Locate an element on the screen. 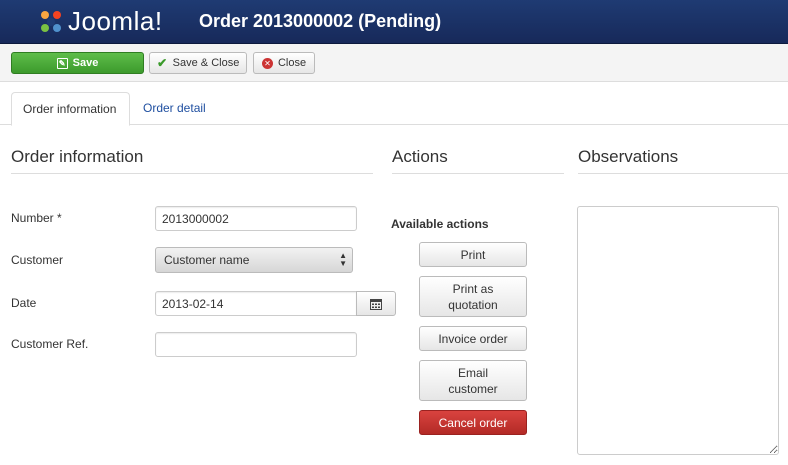 This screenshot has width=788, height=465. save-close-button-label: Save & Close is located at coordinates (206, 63).